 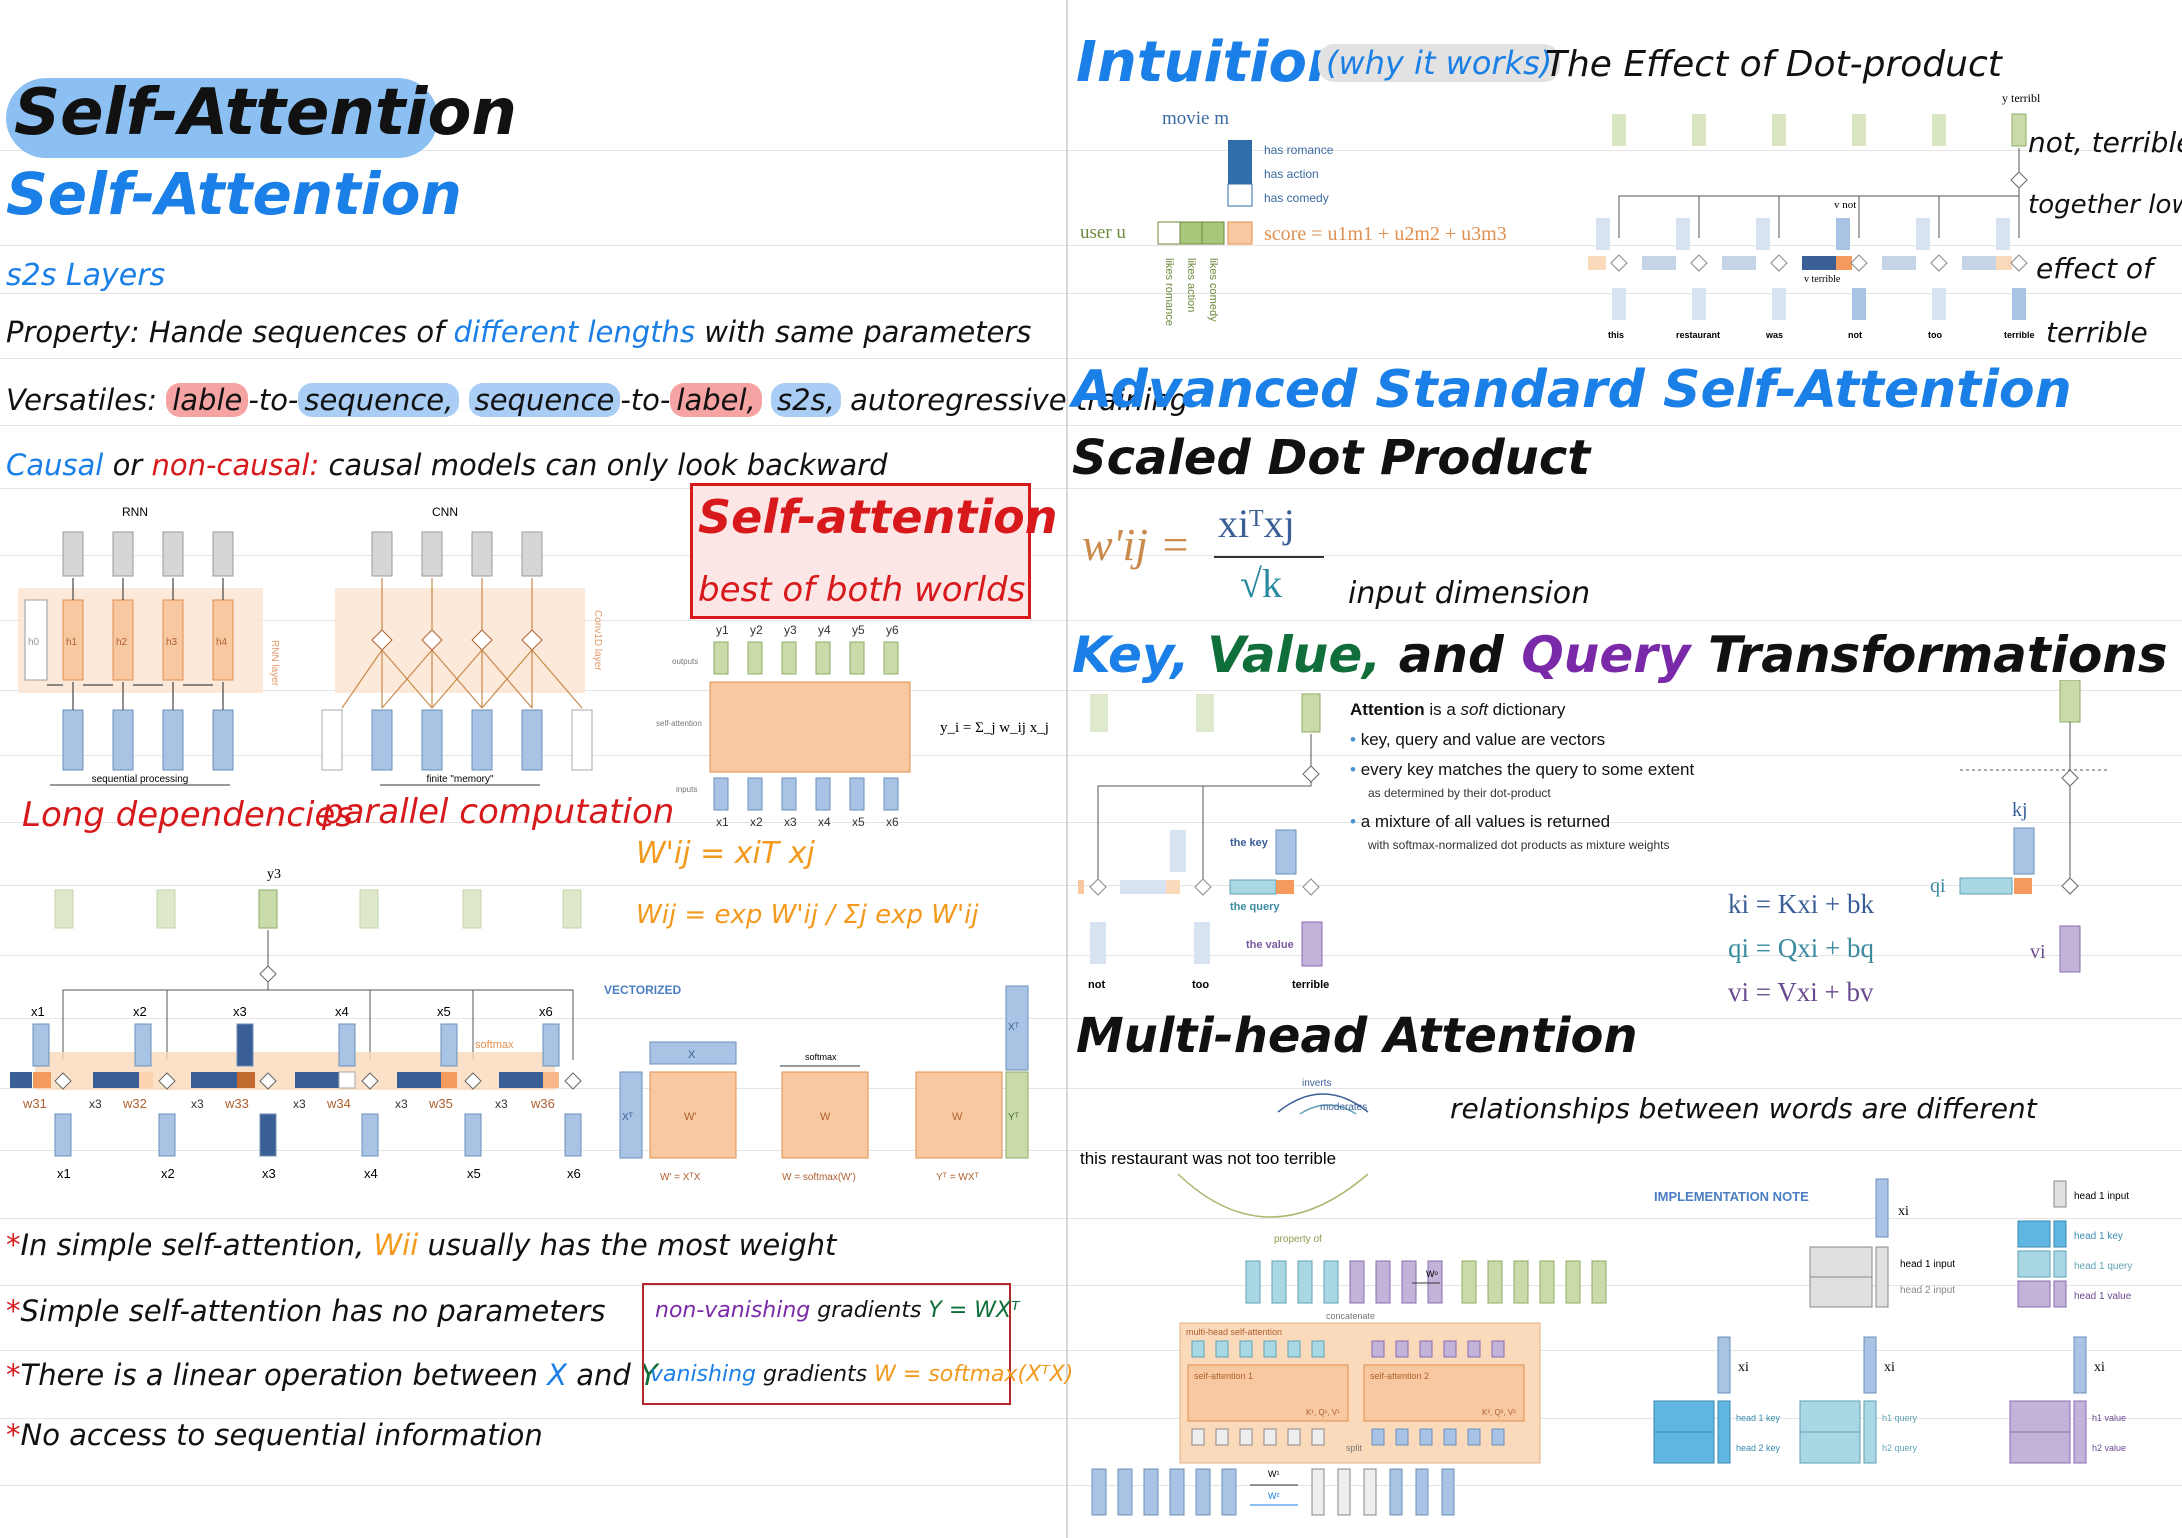 What do you see at coordinates (1743, 1367) in the screenshot?
I see `impl-xi-2: xi` at bounding box center [1743, 1367].